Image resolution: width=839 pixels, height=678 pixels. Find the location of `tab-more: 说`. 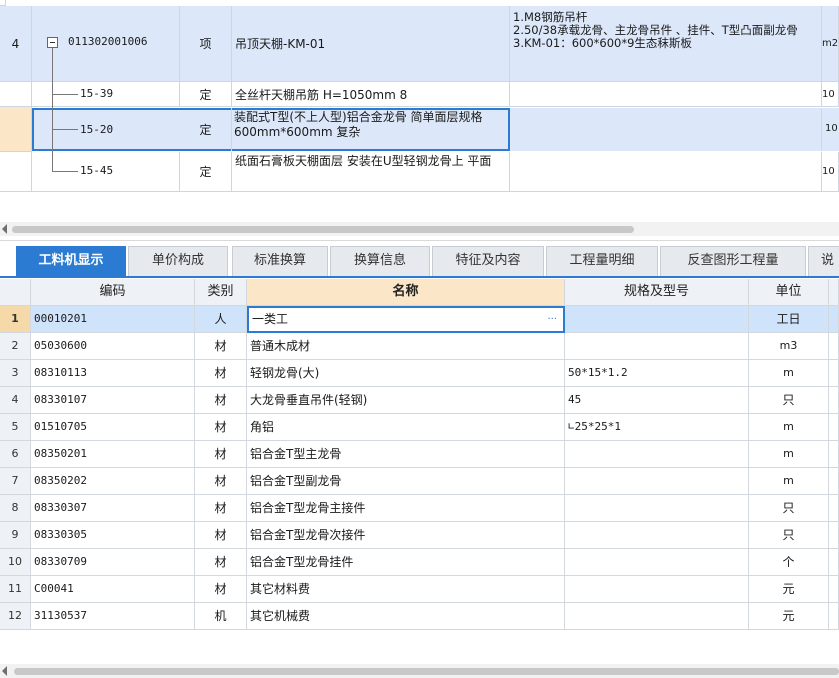

tab-more: 说 is located at coordinates (823, 261).